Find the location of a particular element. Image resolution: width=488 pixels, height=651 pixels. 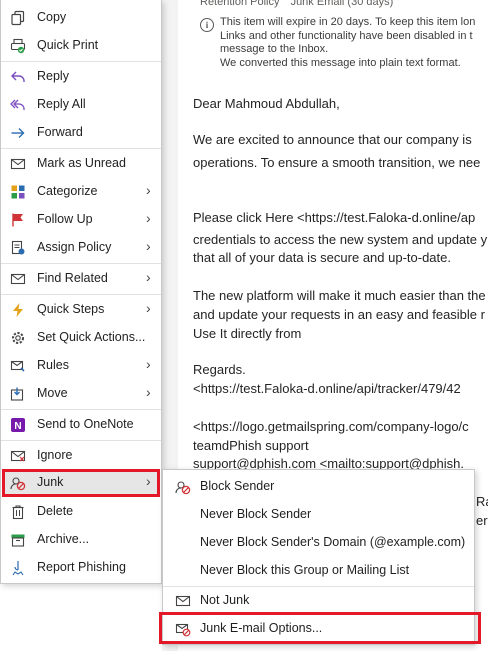

menu-item-label: Quick Steps is located at coordinates (71, 309).